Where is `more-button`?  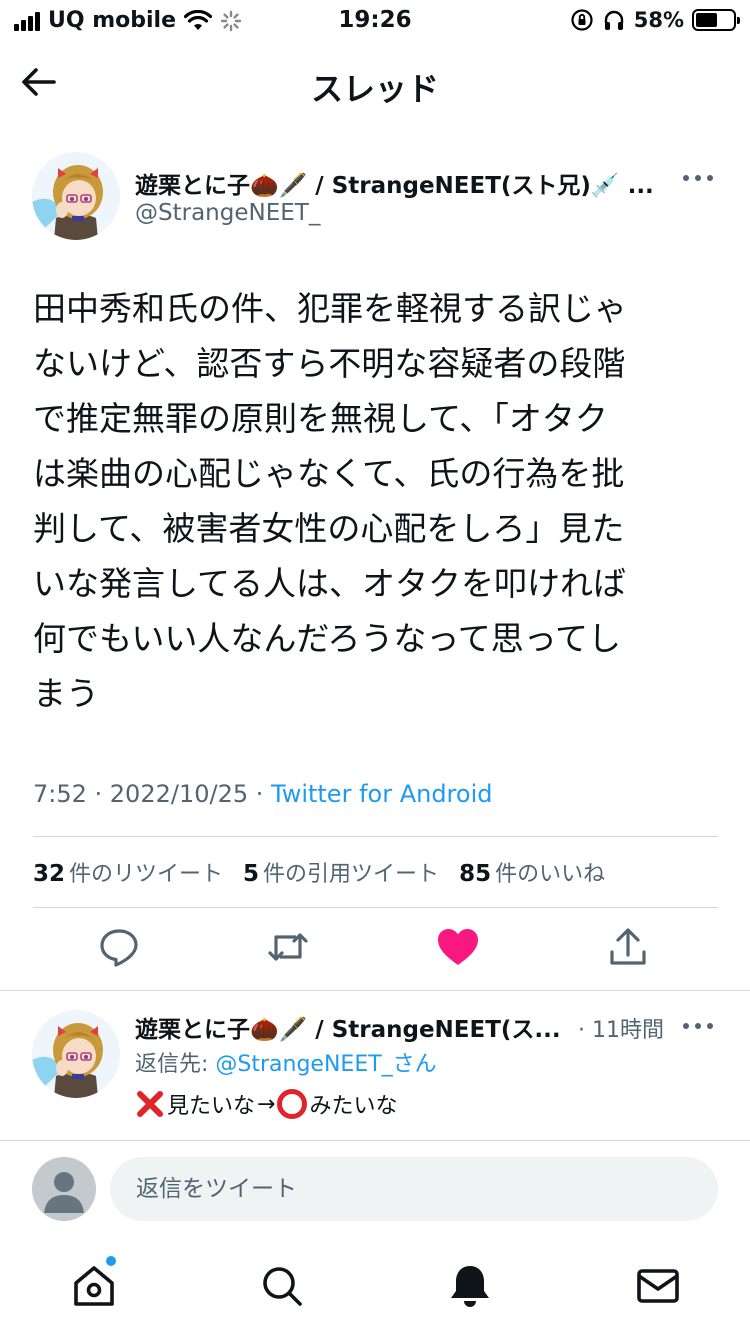
more-button is located at coordinates (698, 178).